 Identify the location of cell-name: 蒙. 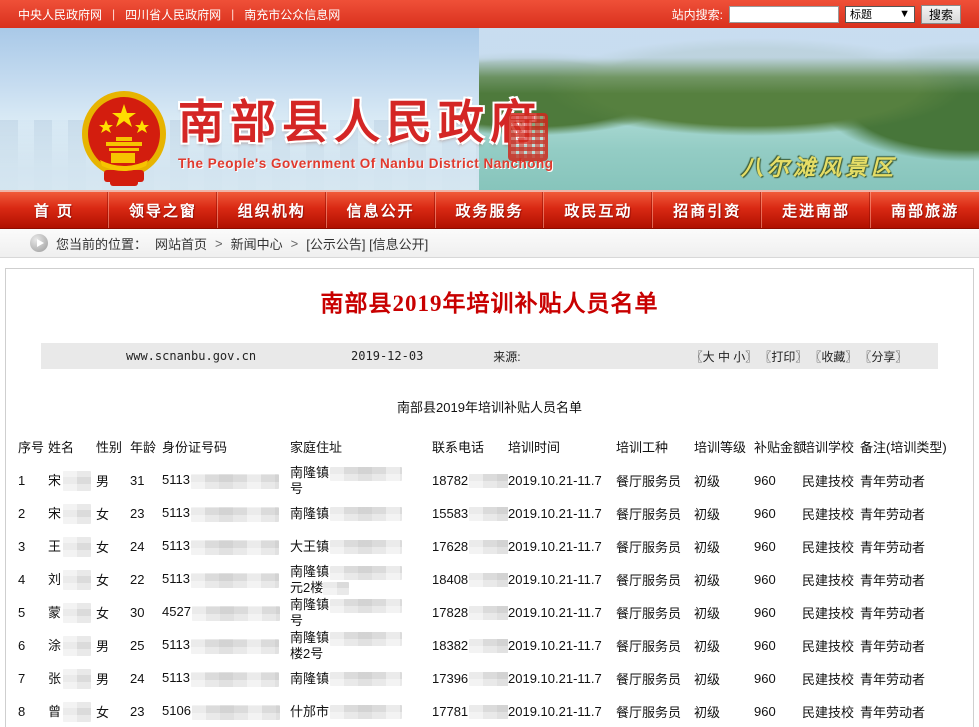
(72, 612).